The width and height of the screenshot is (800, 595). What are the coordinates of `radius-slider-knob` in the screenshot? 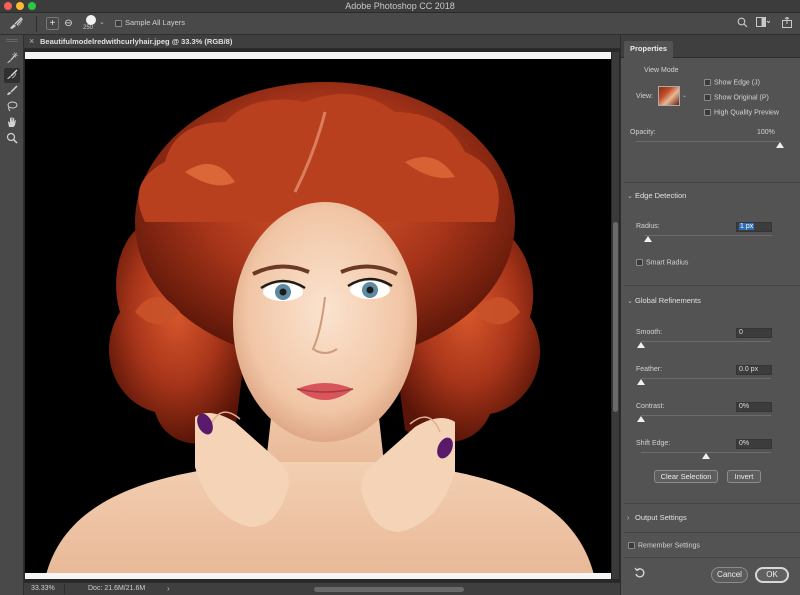 It's located at (647, 239).